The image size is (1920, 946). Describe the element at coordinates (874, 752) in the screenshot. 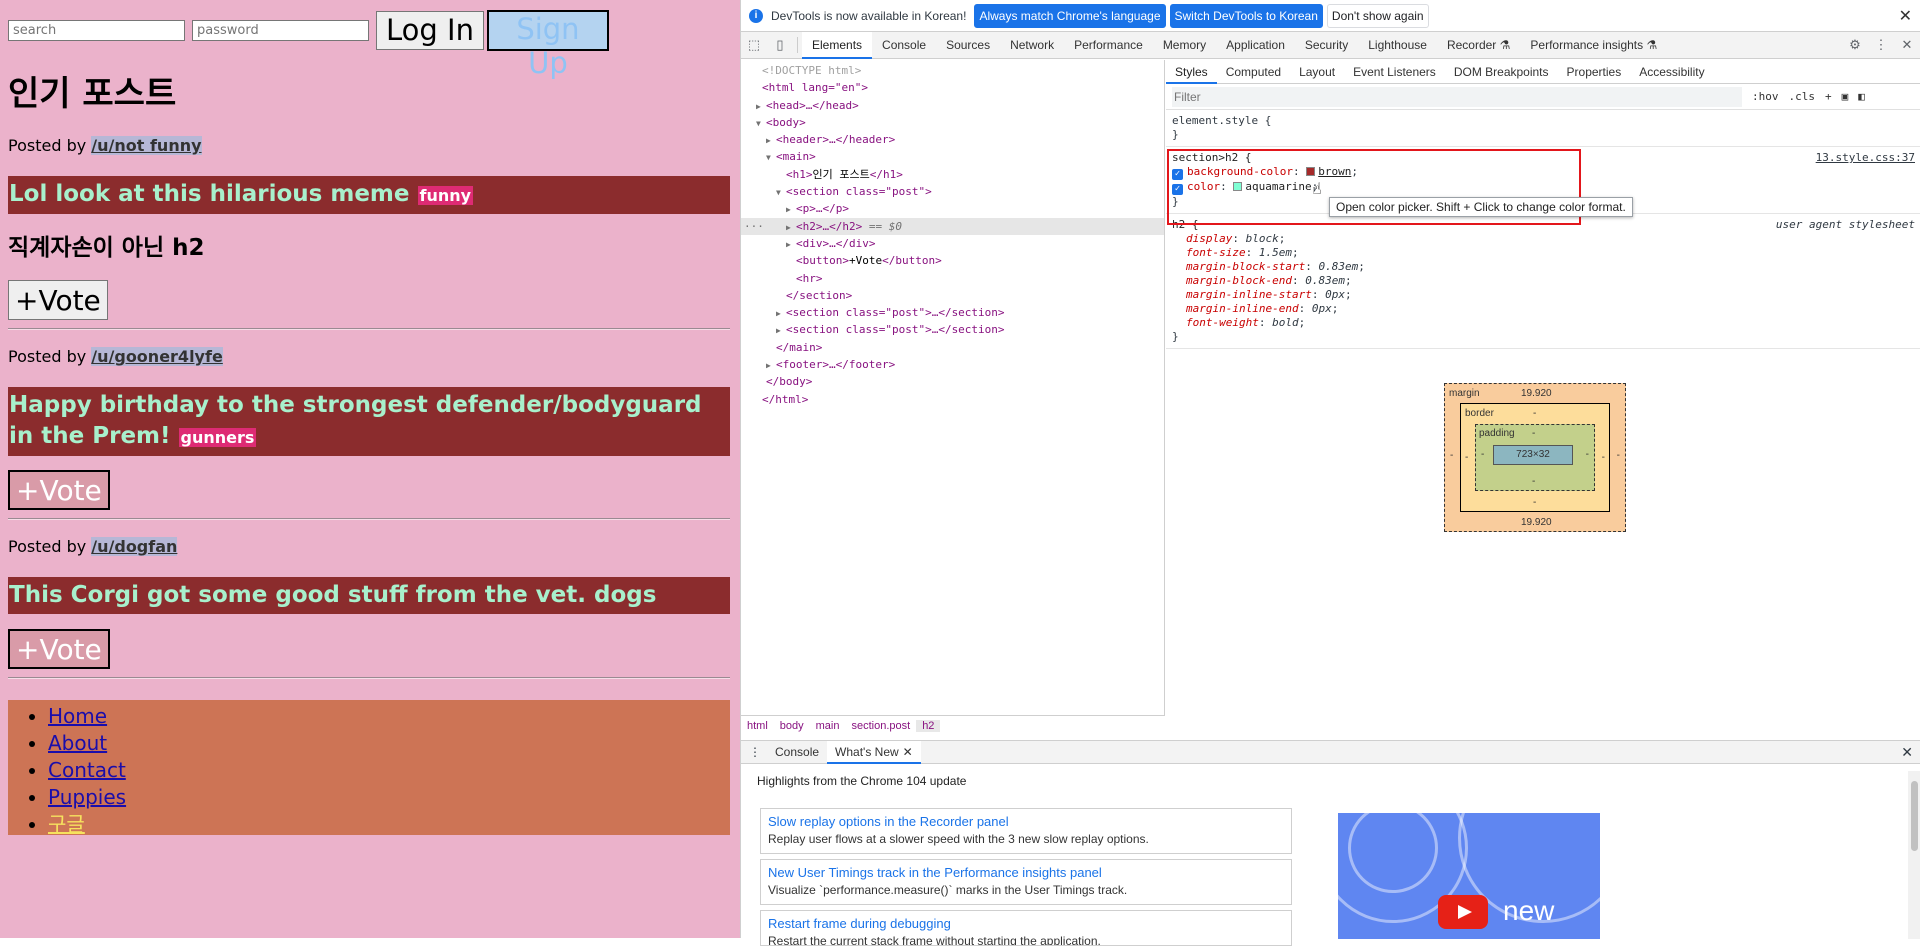

I see `drawer-tab-whats-new: What's New ✕` at that location.